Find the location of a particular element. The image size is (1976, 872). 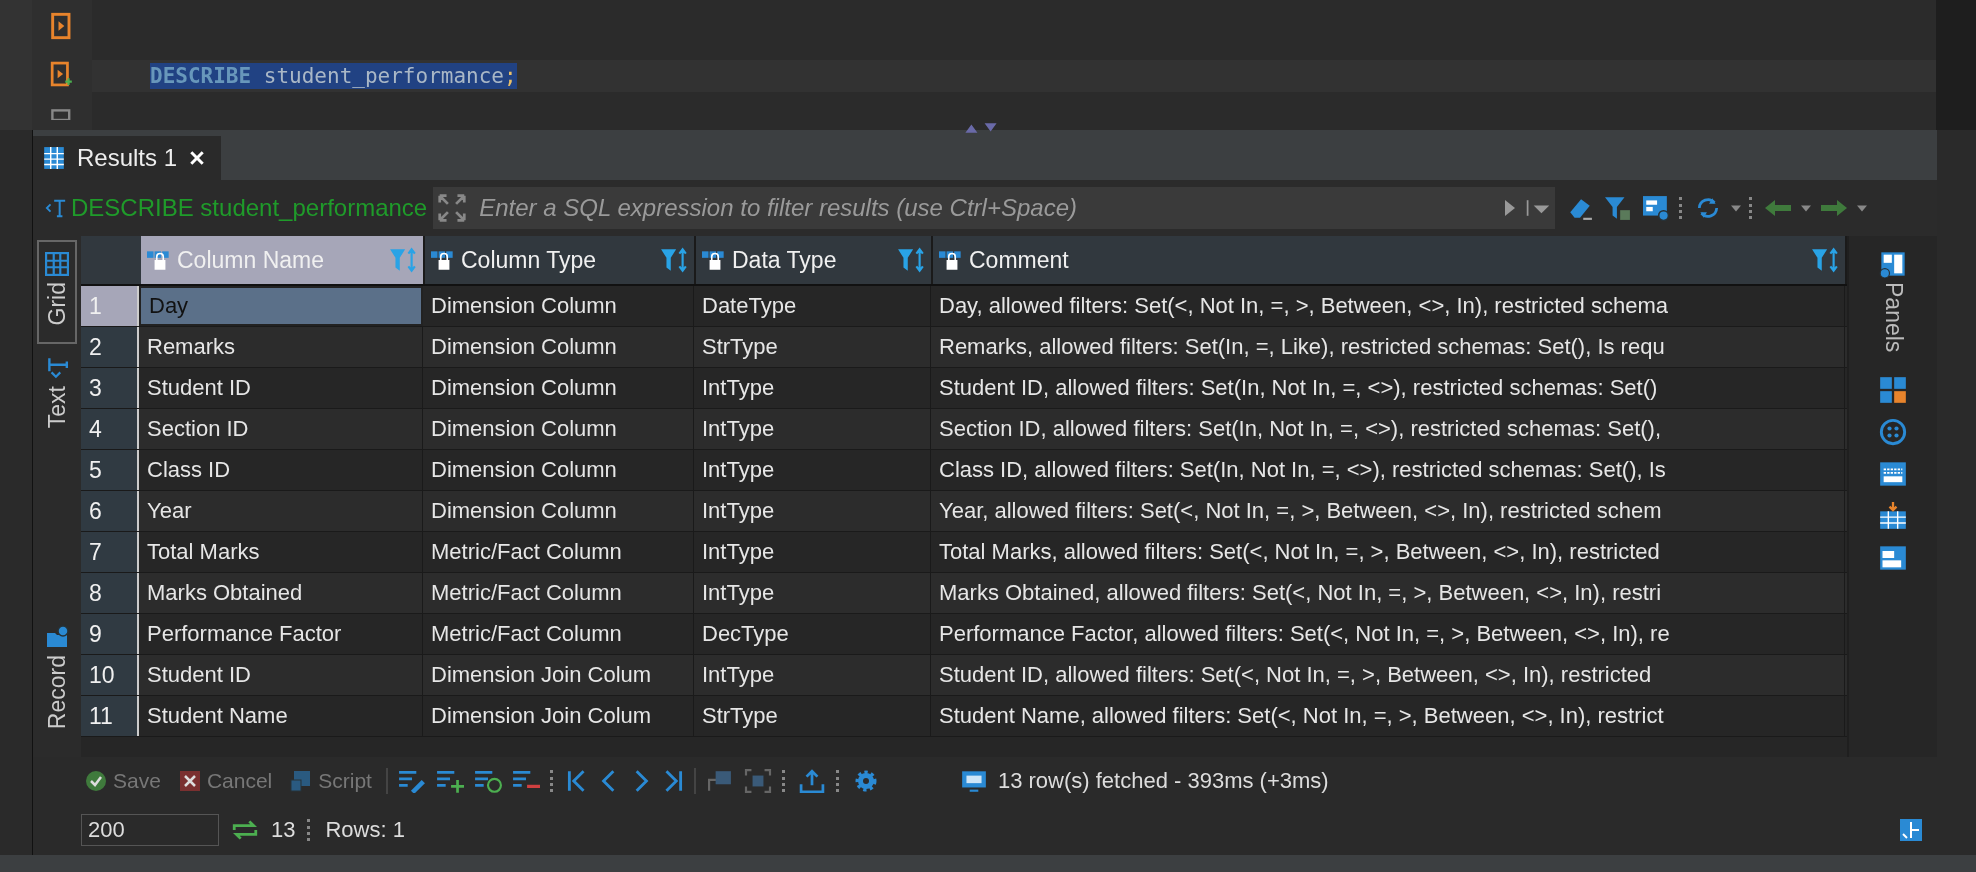

row-number: 9 is located at coordinates (110, 634).